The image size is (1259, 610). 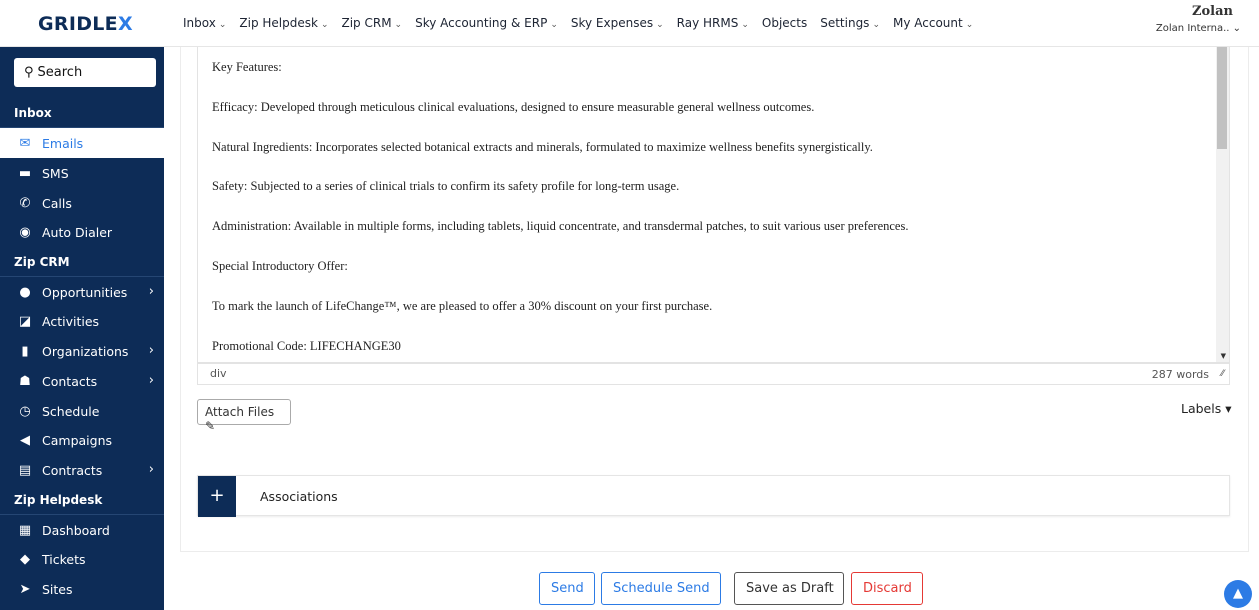 What do you see at coordinates (82, 559) in the screenshot?
I see `sidebar-item-tickets: ◆ Tickets` at bounding box center [82, 559].